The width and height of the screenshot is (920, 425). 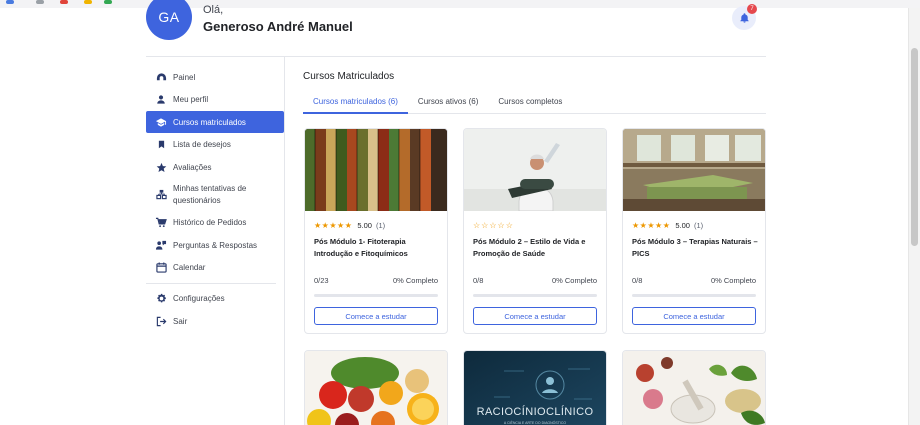 What do you see at coordinates (752, 9) in the screenshot?
I see `notification-badge: 7` at bounding box center [752, 9].